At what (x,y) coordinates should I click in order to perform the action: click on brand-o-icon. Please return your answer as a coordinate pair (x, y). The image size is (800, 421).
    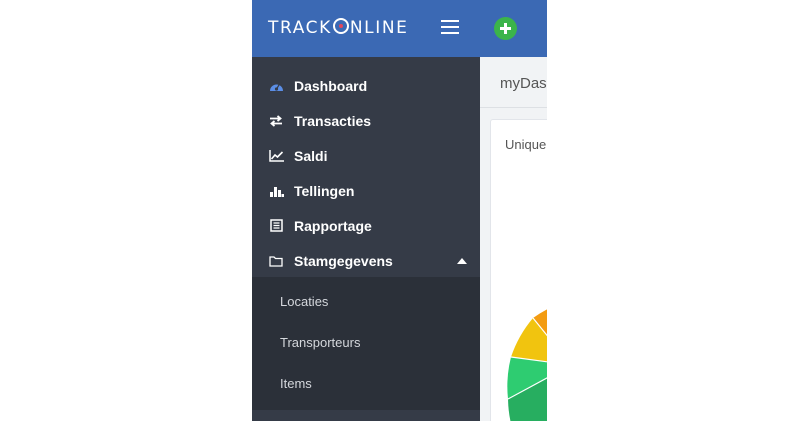
    Looking at the image, I should click on (340, 26).